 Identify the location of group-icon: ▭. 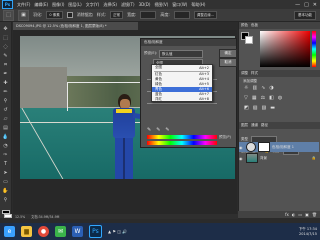
(300, 214).